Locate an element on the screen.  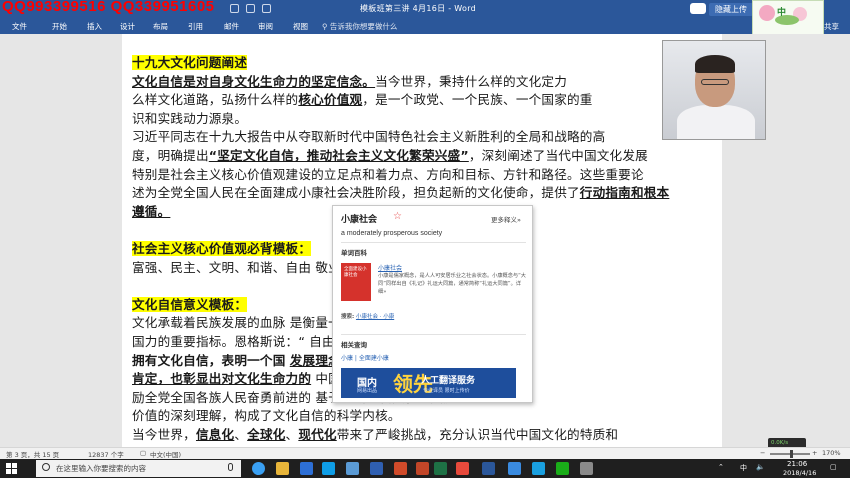
dict-section-related: 相关查询 is located at coordinates (354, 345).